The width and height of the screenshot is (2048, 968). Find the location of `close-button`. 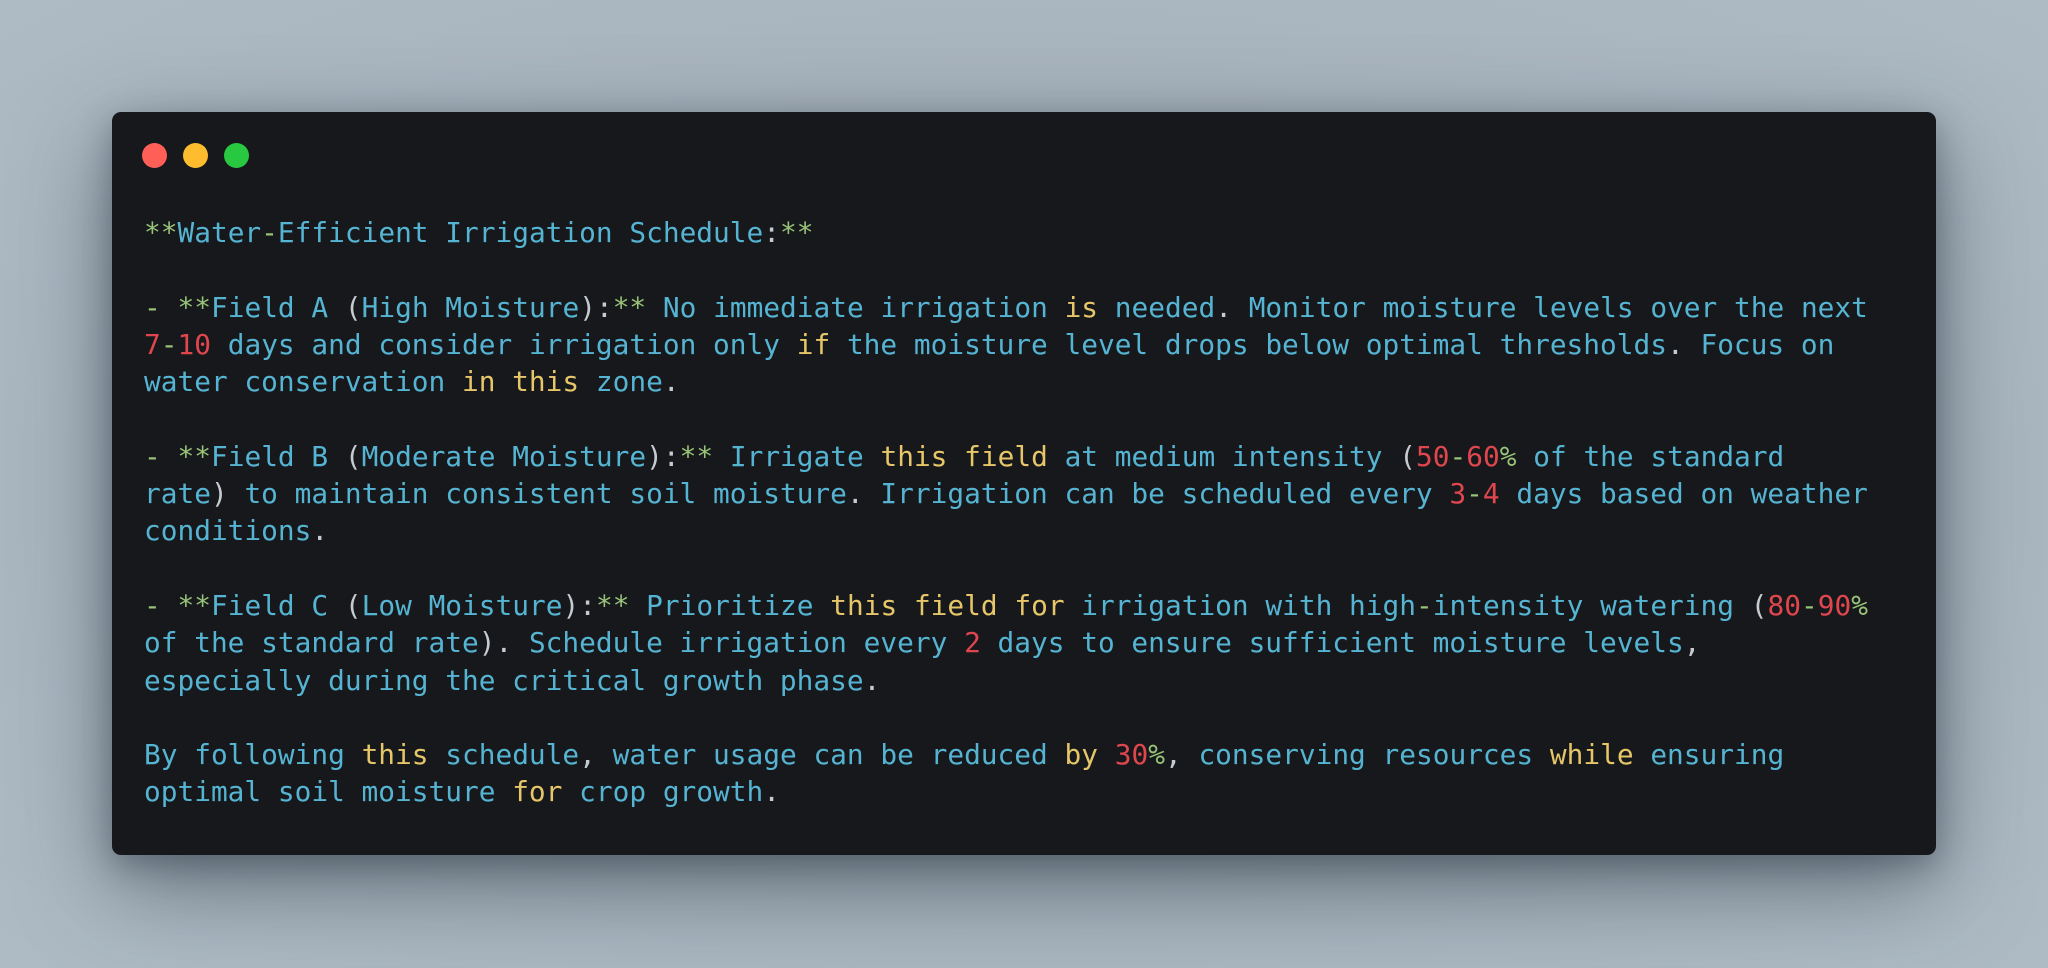

close-button is located at coordinates (154, 155).